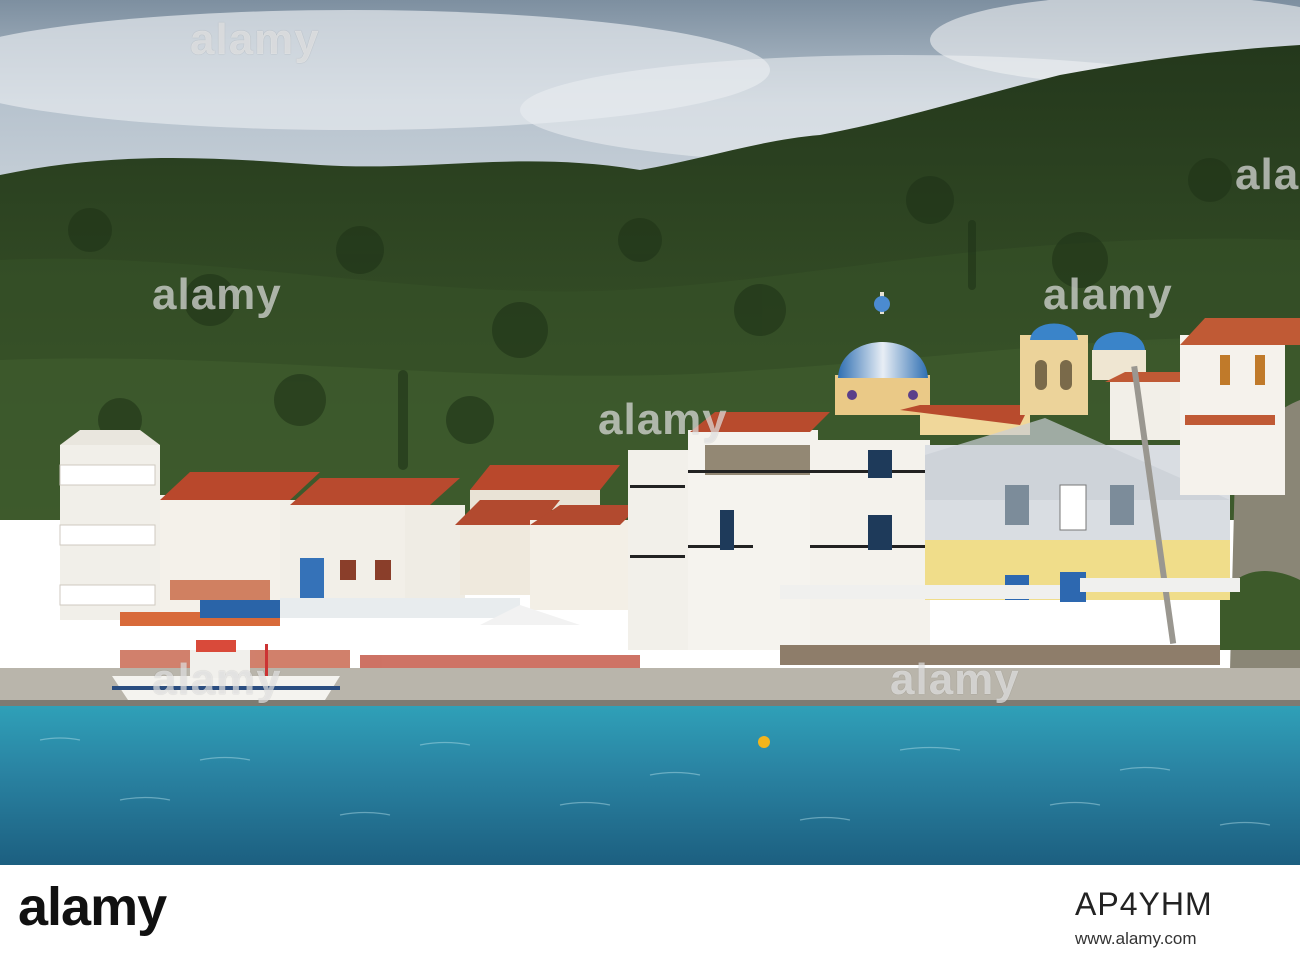 The width and height of the screenshot is (1300, 955). Describe the element at coordinates (1054, 375) in the screenshot. I see `bell-tower` at that location.